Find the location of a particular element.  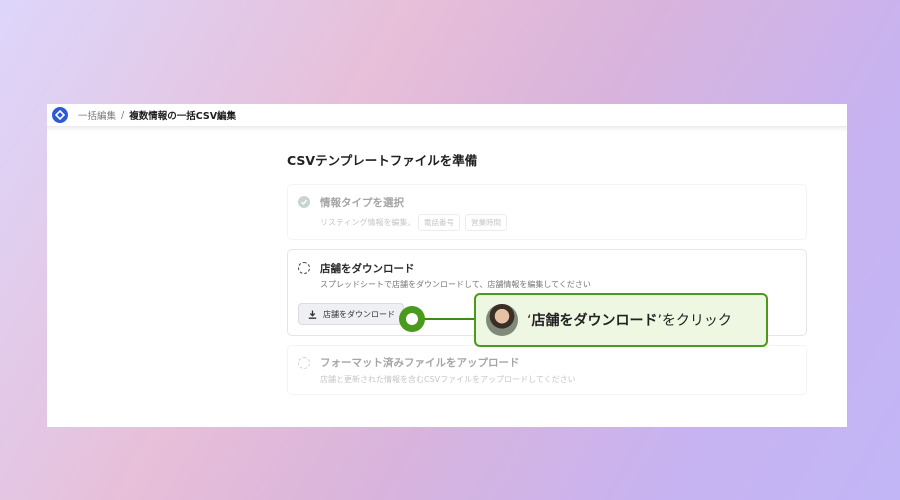

step-card-select-type: 情報タイプを選択 リスティング情報を編集、 電話番号 営業時間 is located at coordinates (547, 212).